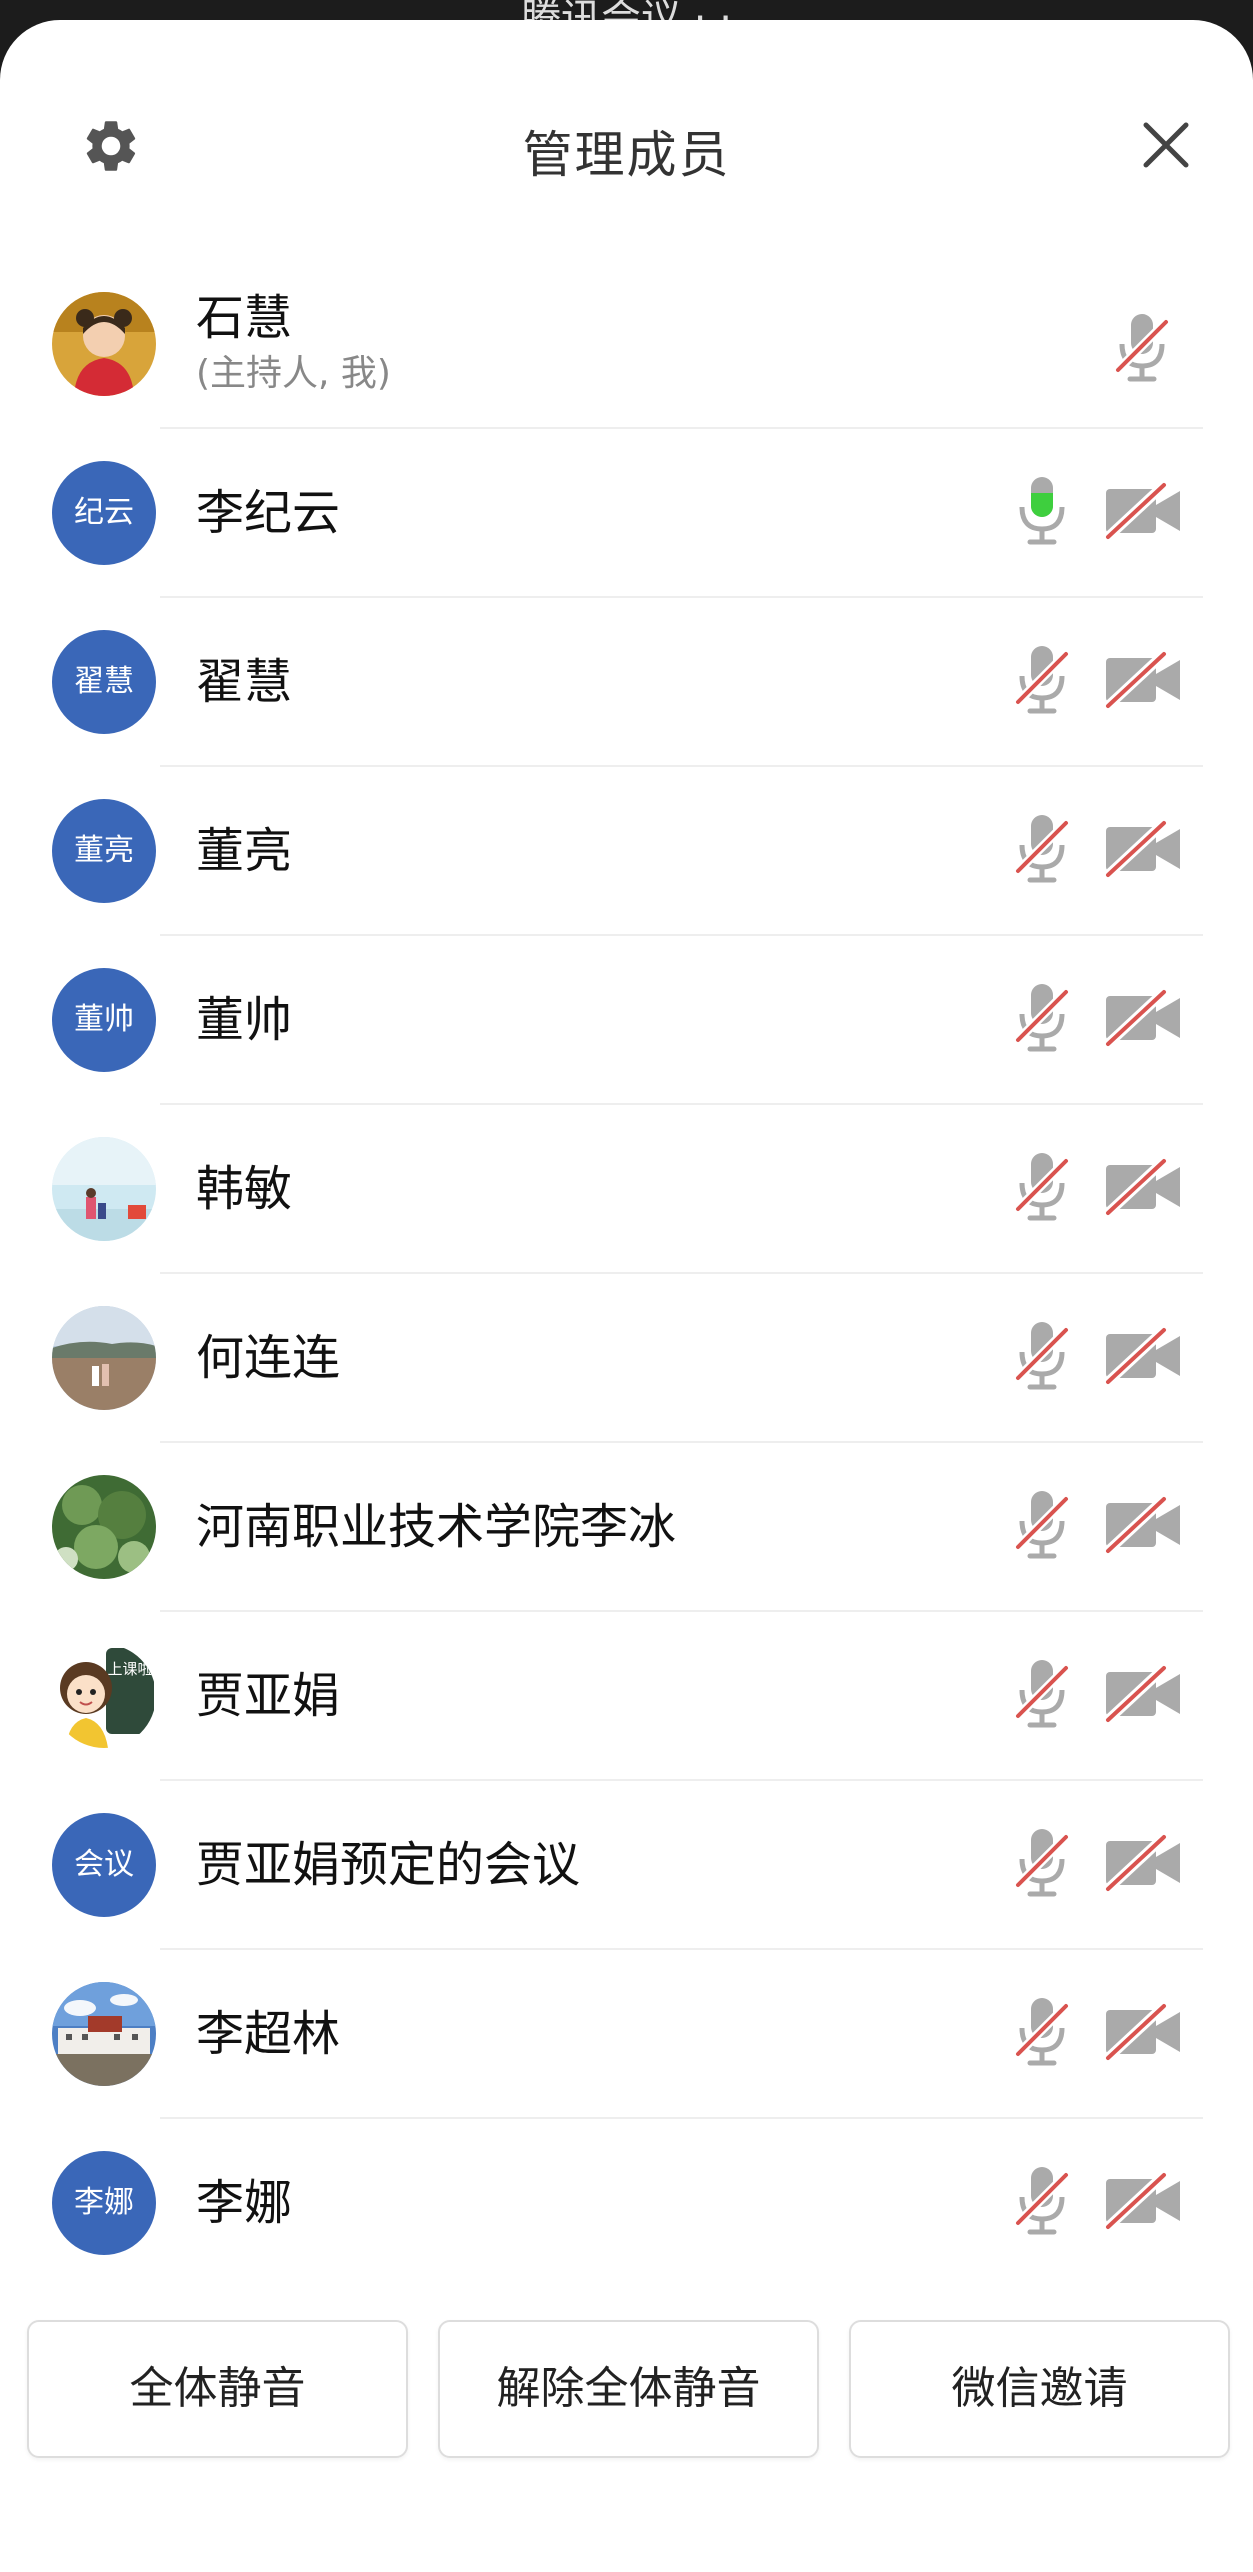  Describe the element at coordinates (104, 1865) in the screenshot. I see `avatar: 会议` at that location.